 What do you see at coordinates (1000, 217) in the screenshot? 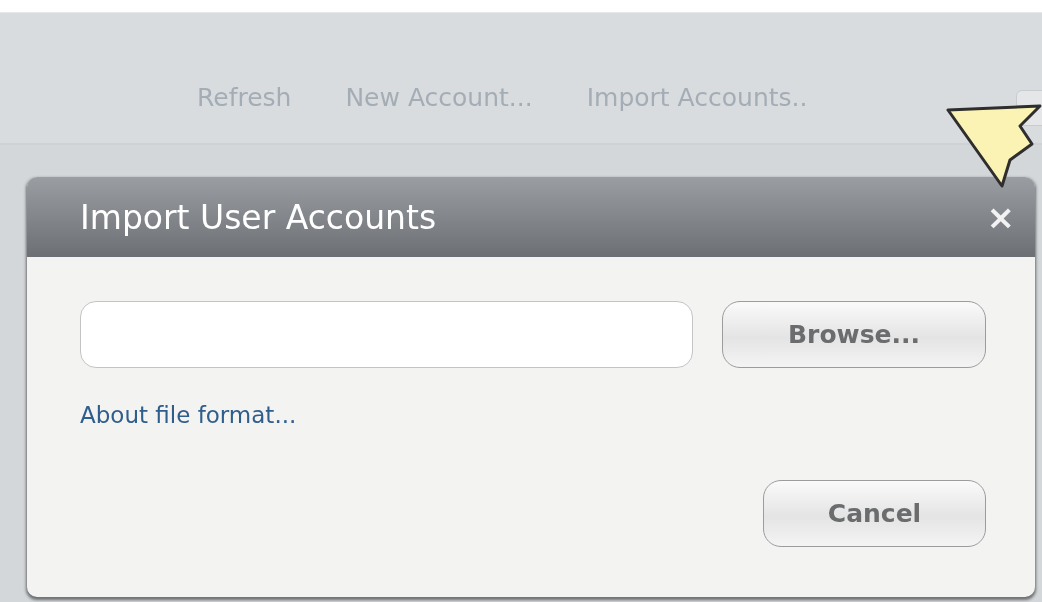
I see `close-button: ×` at bounding box center [1000, 217].